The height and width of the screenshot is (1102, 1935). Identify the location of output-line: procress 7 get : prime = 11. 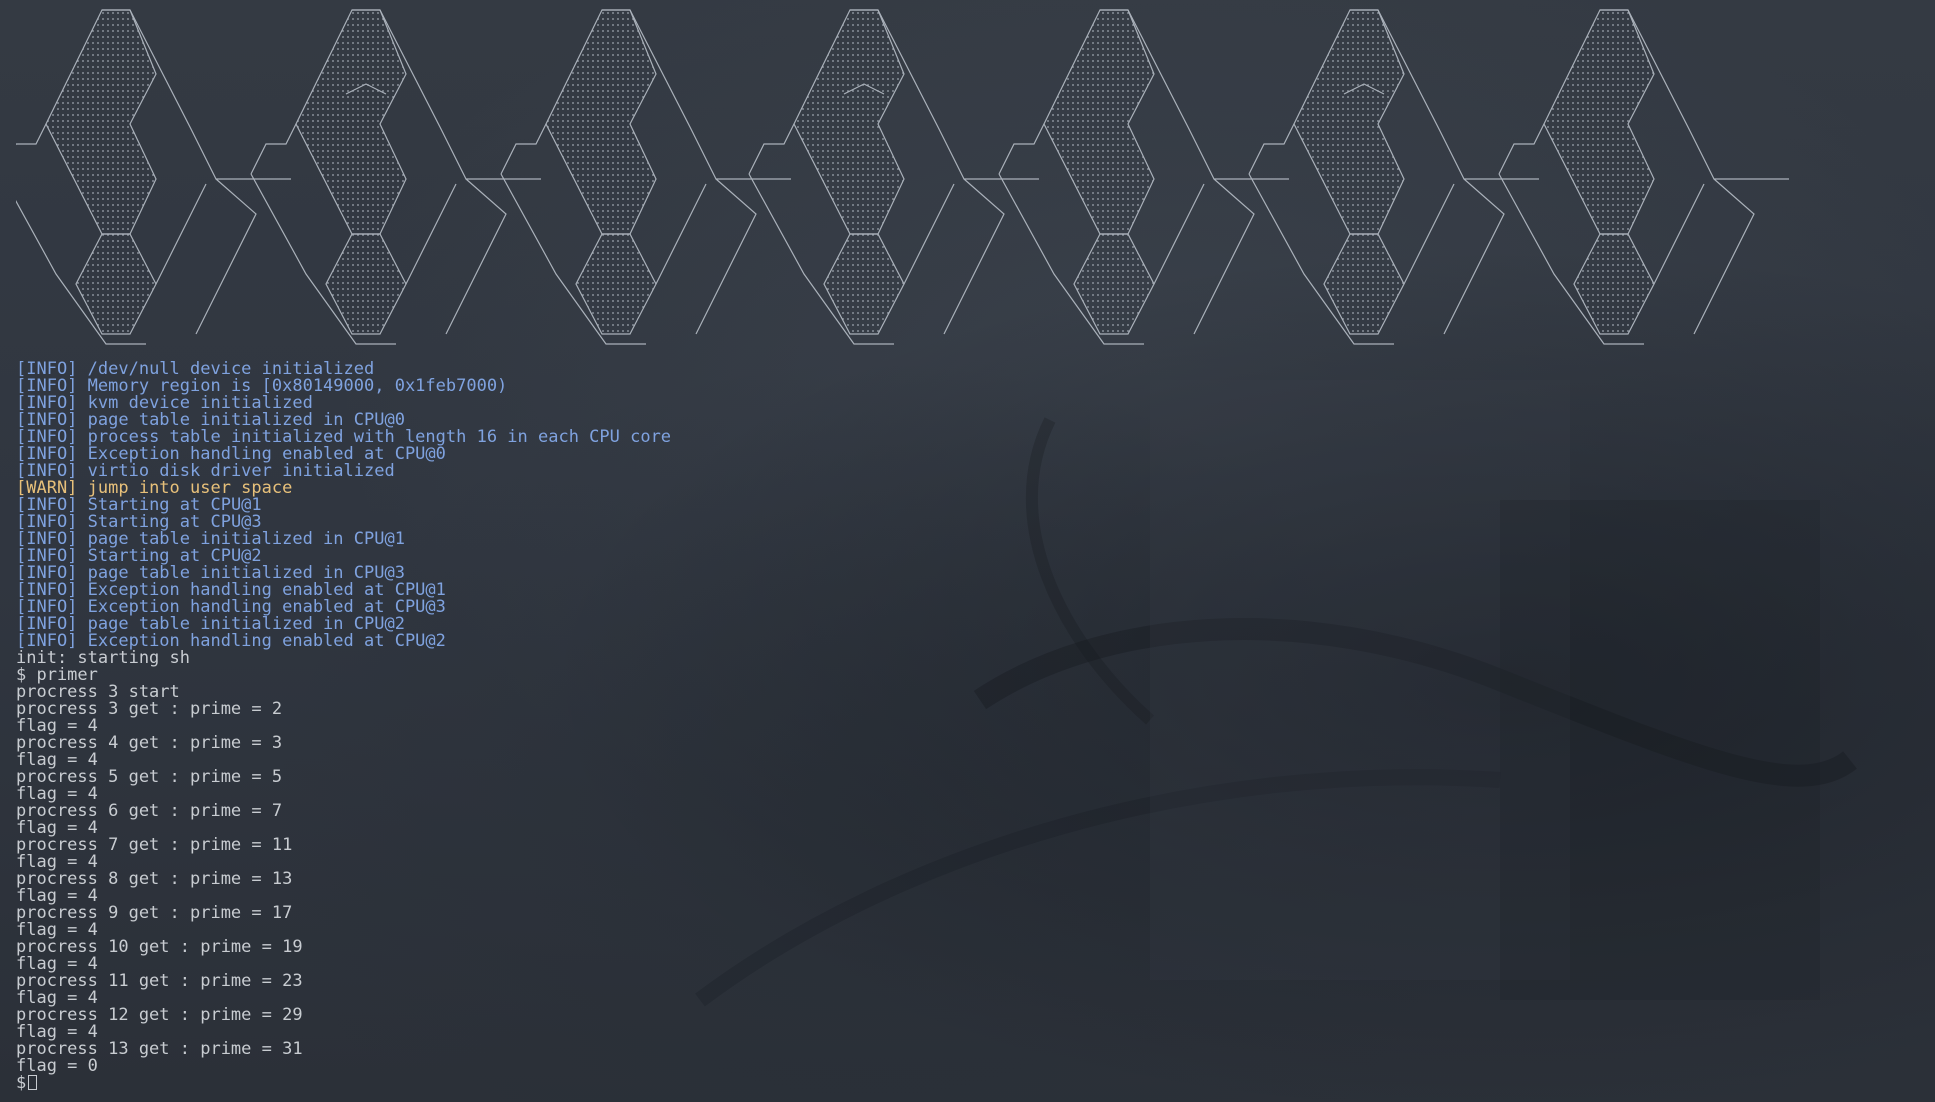
(154, 845).